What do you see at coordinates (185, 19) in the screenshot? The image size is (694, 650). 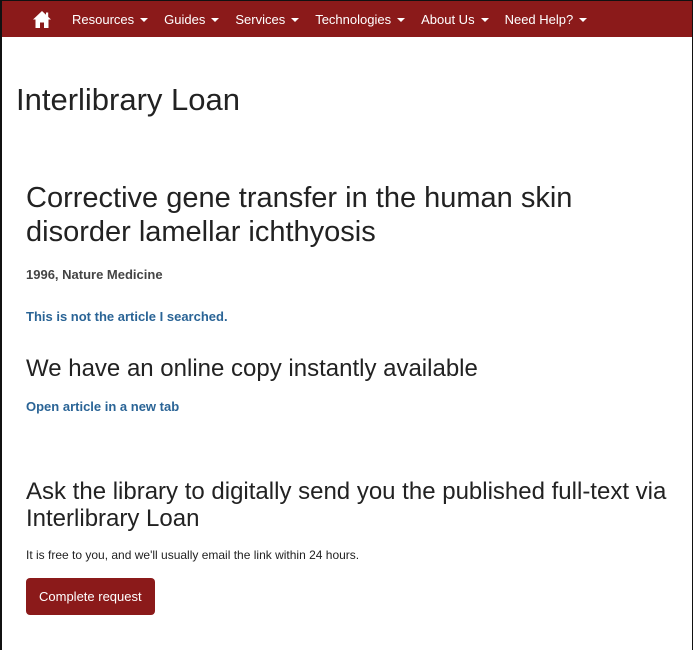 I see `nav-guides-label: Guides` at bounding box center [185, 19].